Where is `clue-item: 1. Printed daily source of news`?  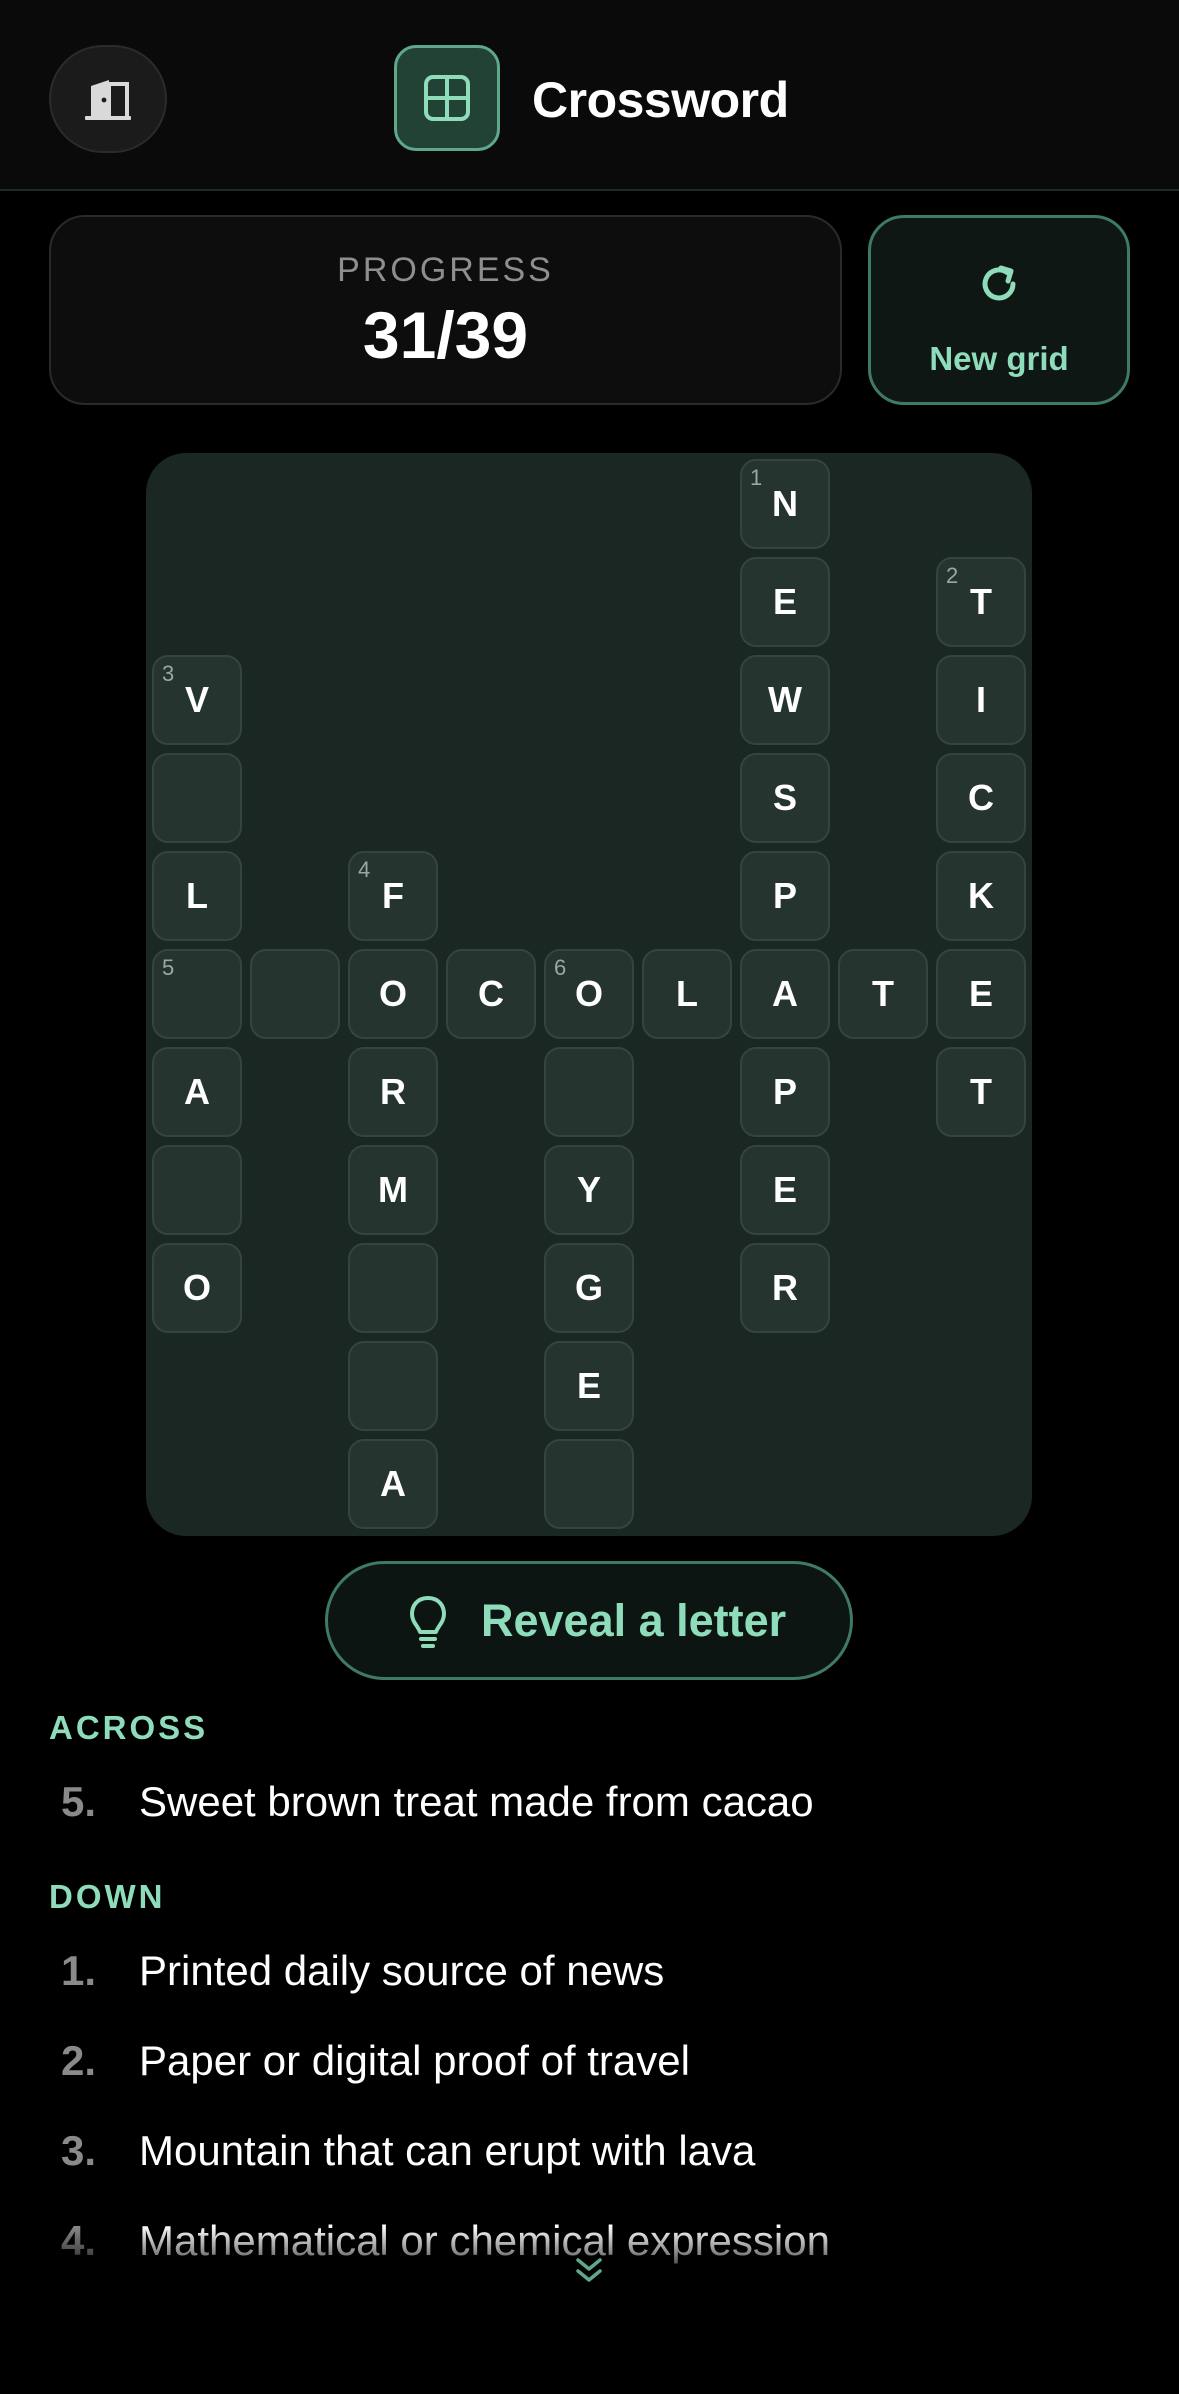 clue-item: 1. Printed daily source of news is located at coordinates (589, 1971).